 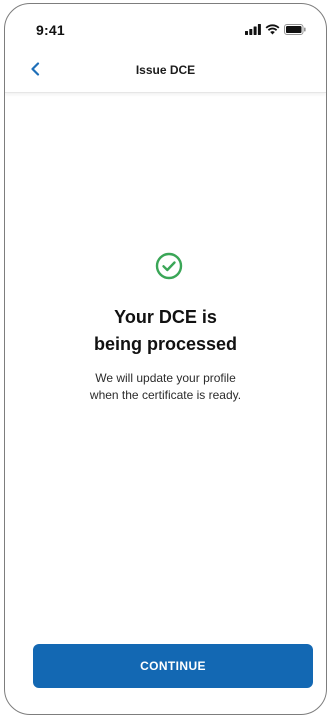 I want to click on status-time: 9:41, so click(x=50, y=30).